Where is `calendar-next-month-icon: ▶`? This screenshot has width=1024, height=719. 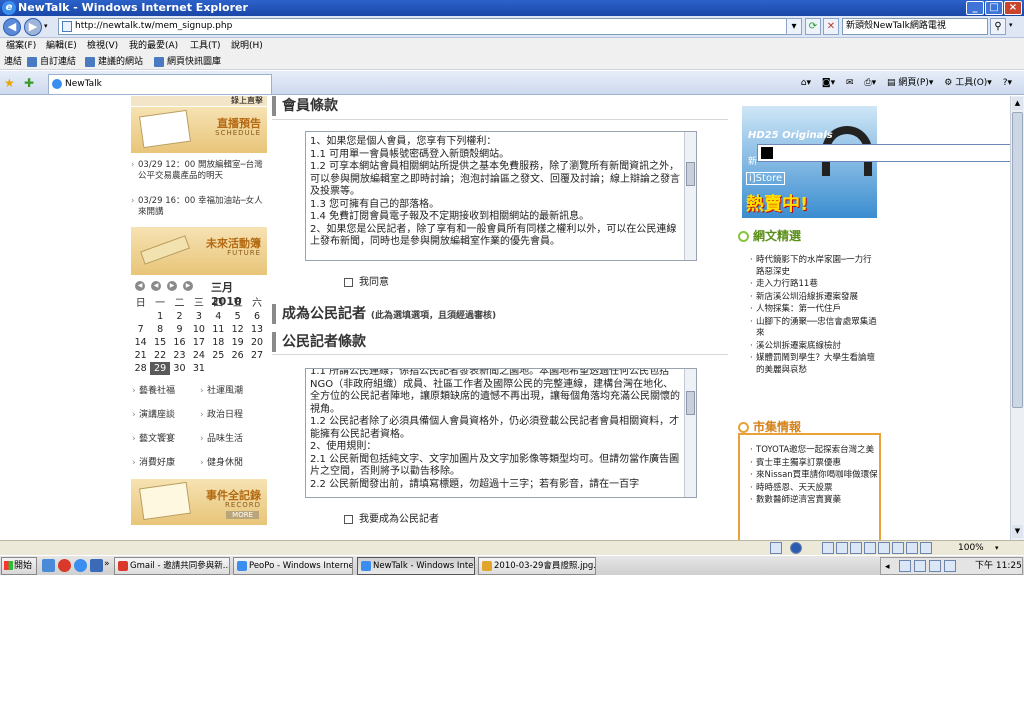 calendar-next-month-icon: ▶ is located at coordinates (172, 286).